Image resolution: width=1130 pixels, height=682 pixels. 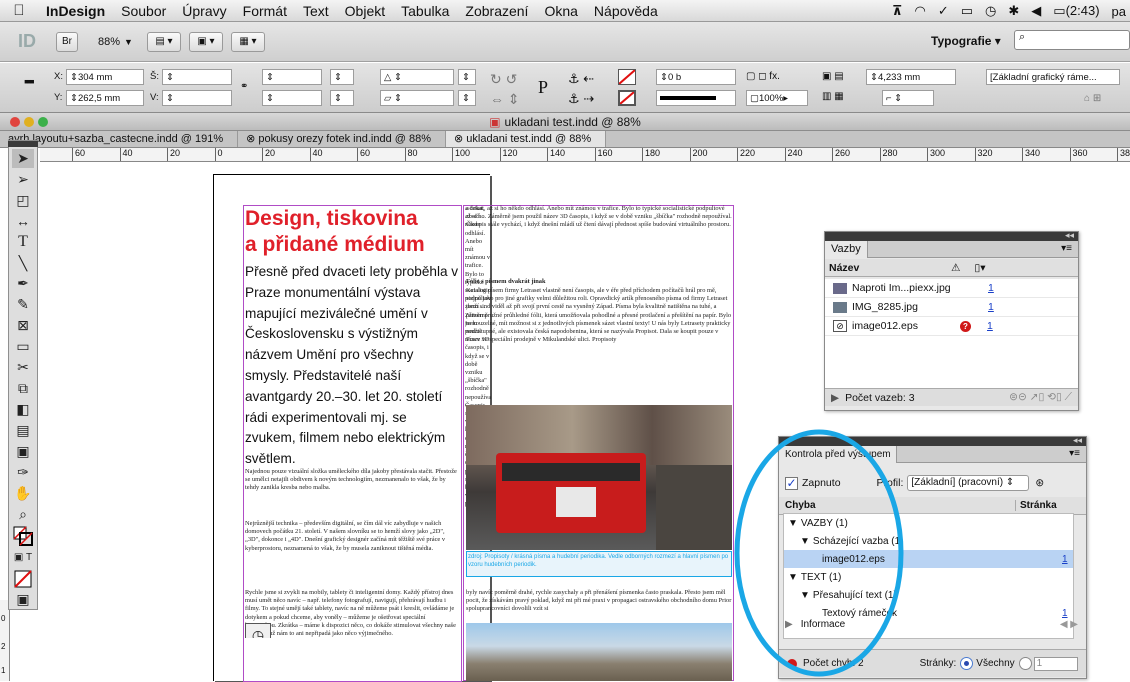 I want to click on menu-view: Zobrazení, so click(x=496, y=11).